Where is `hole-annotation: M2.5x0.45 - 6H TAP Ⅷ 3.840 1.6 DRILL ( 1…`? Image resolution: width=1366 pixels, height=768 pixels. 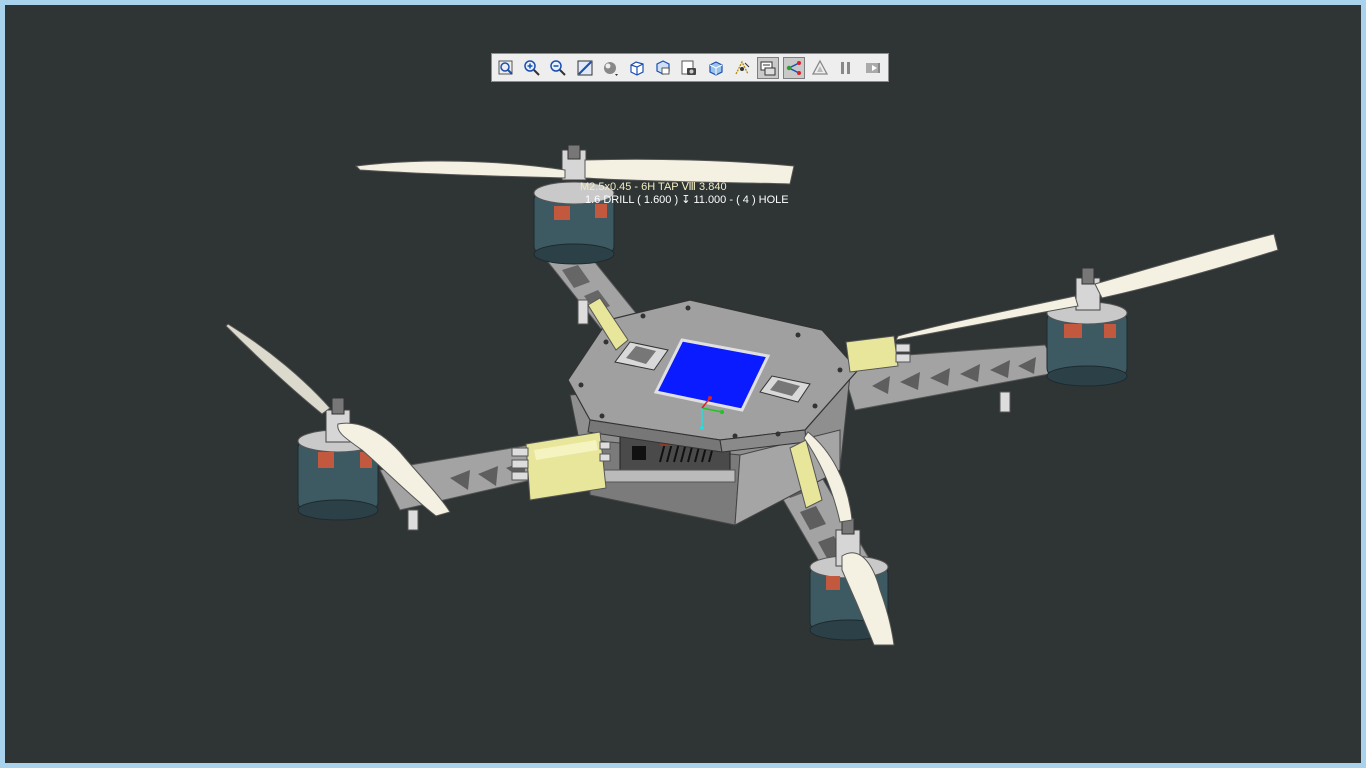
hole-annotation: M2.5x0.45 - 6H TAP Ⅷ 3.840 1.6 DRILL ( 1… is located at coordinates (684, 194).